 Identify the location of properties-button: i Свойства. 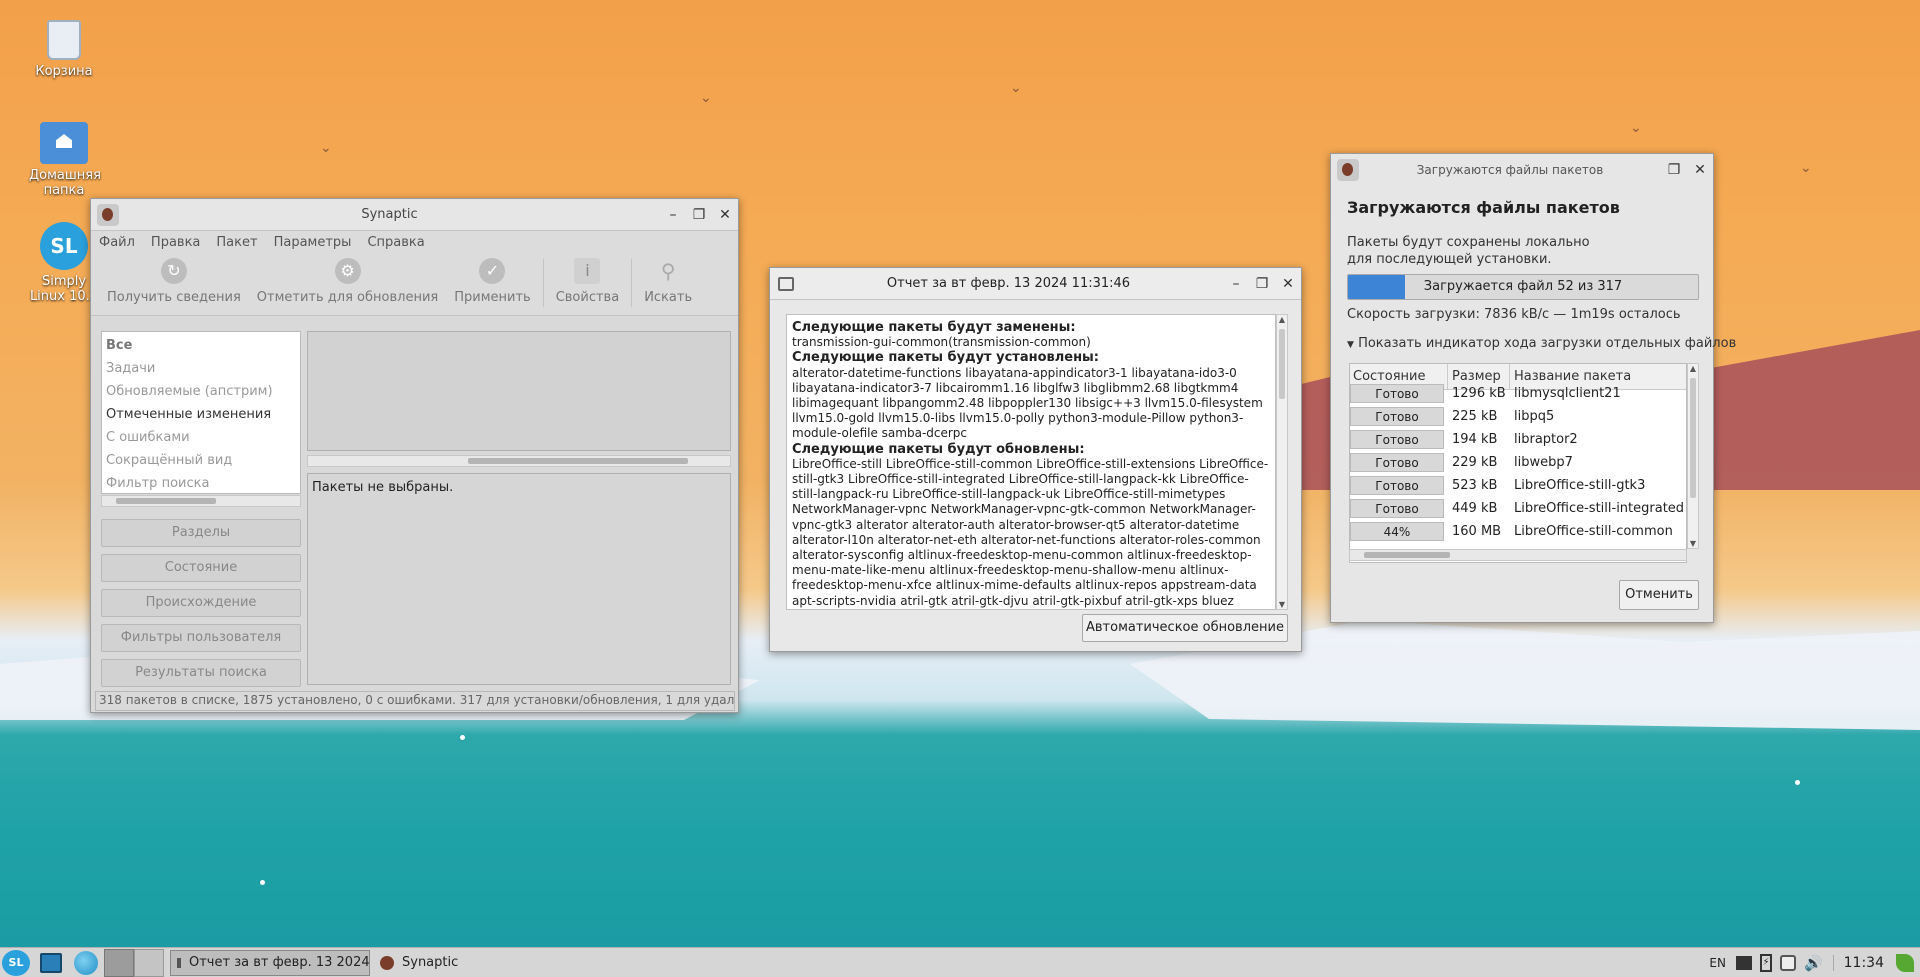
(588, 285).